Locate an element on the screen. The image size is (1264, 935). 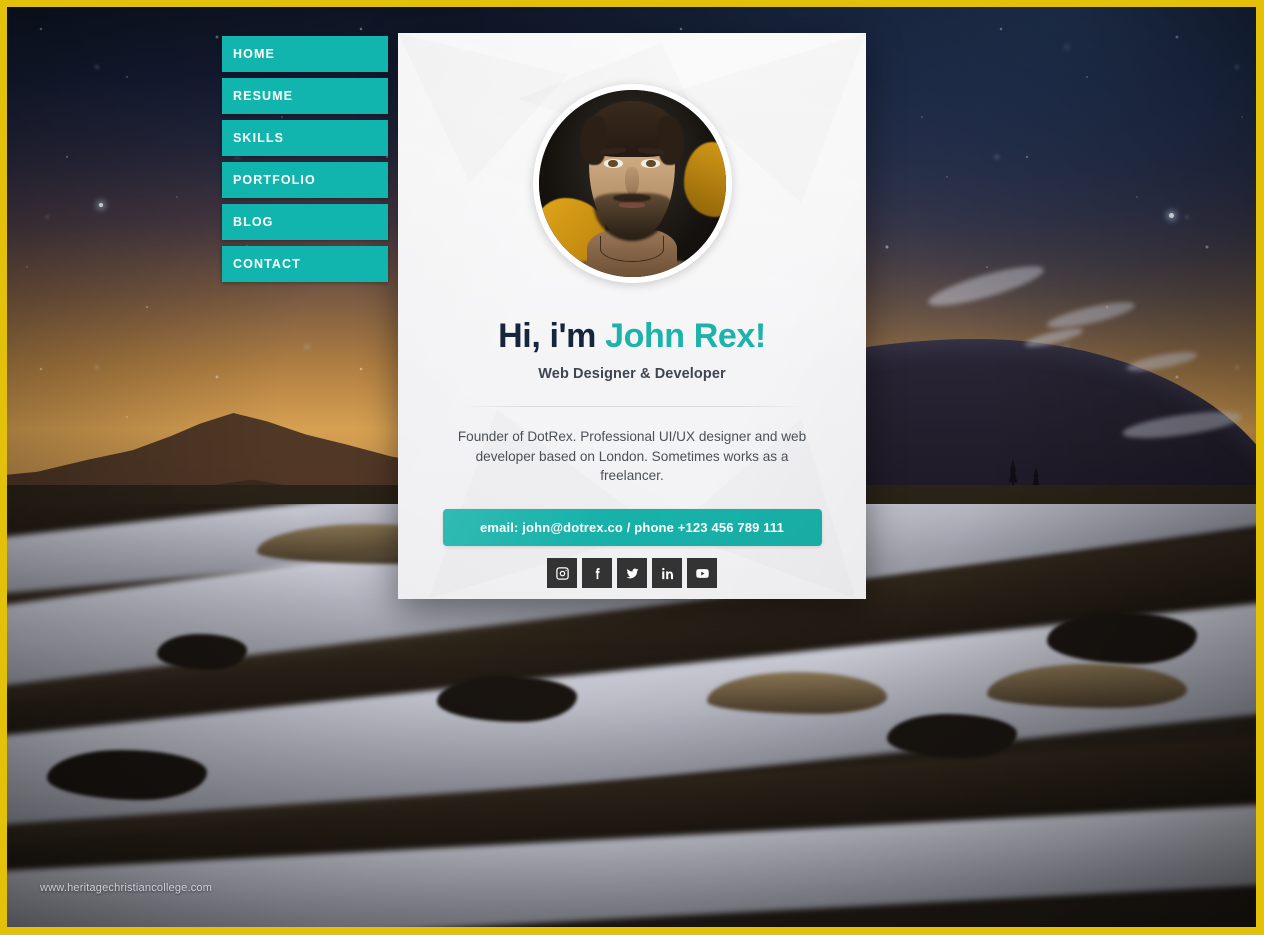
avatar-yellow-cloth-right is located at coordinates (705, 180).